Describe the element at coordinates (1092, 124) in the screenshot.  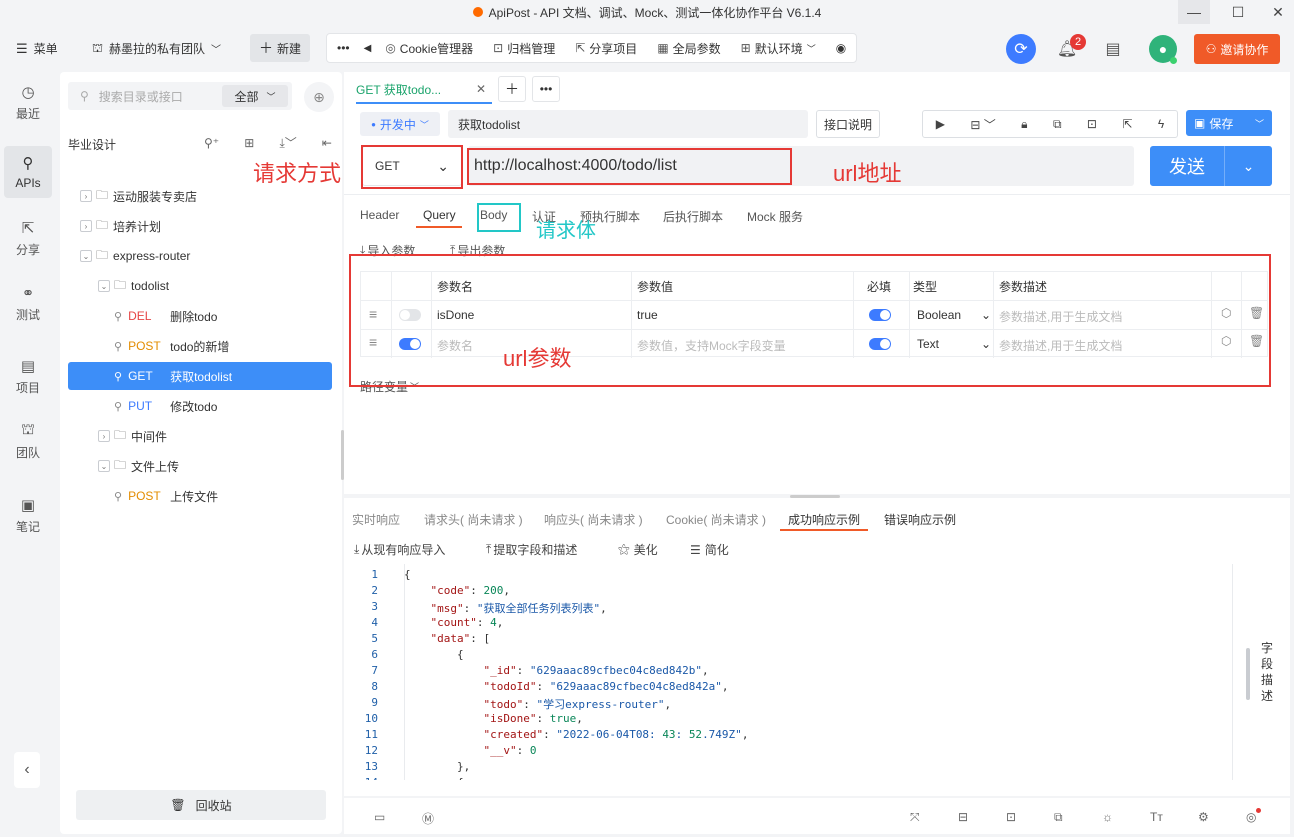
I see `code-icon: ⊡` at that location.